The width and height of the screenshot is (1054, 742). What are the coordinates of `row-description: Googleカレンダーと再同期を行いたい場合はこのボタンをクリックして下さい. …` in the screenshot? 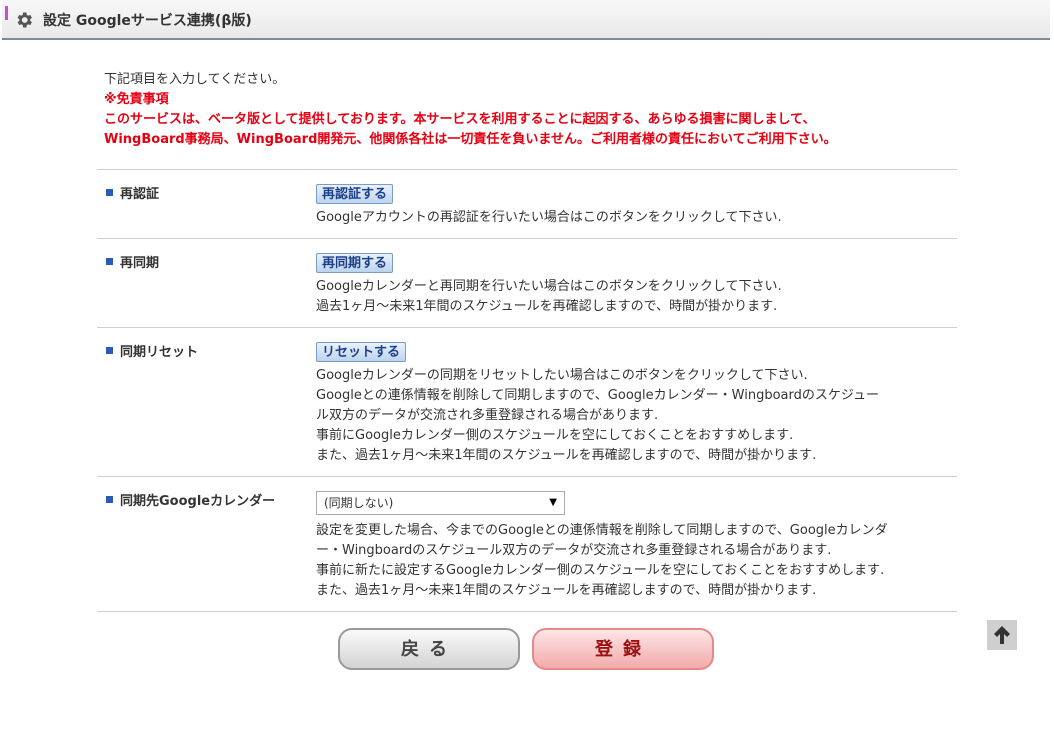 It's located at (549, 296).